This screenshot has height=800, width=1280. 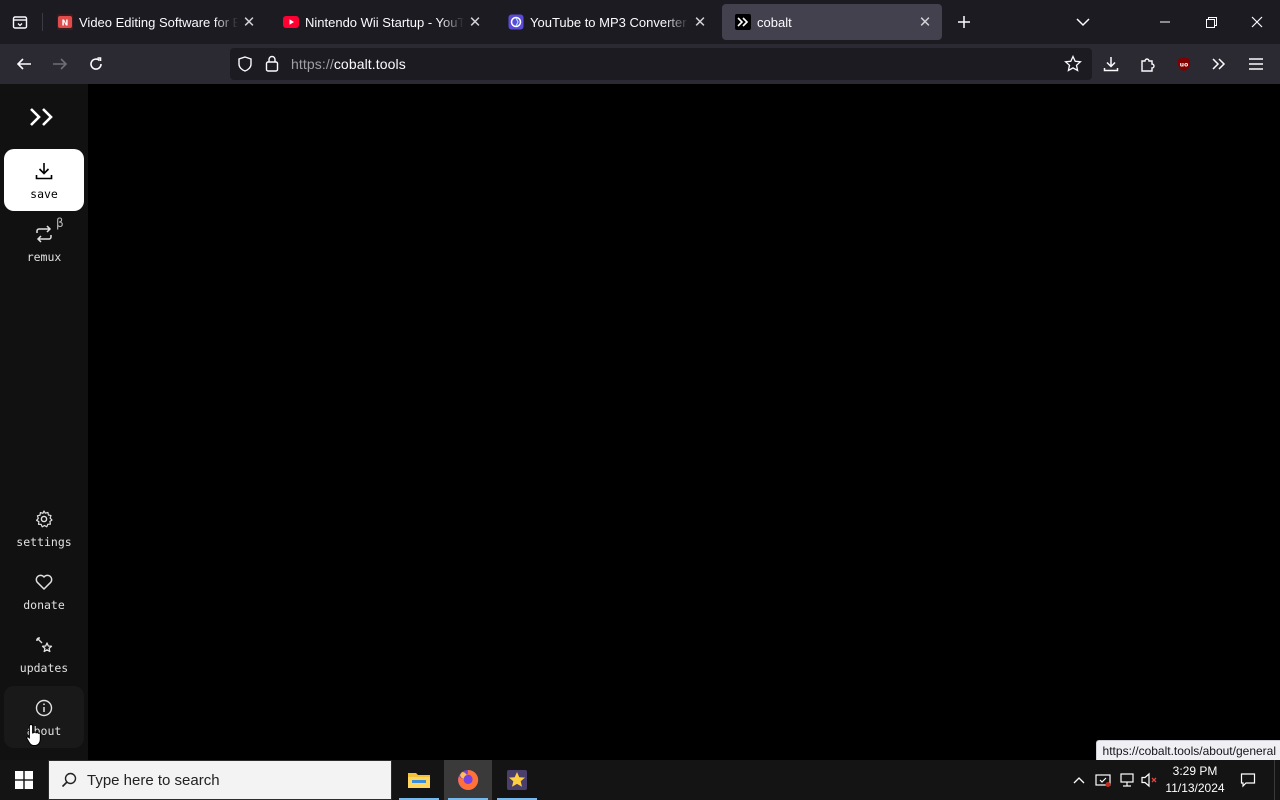 What do you see at coordinates (516, 22) in the screenshot?
I see `converter-icon` at bounding box center [516, 22].